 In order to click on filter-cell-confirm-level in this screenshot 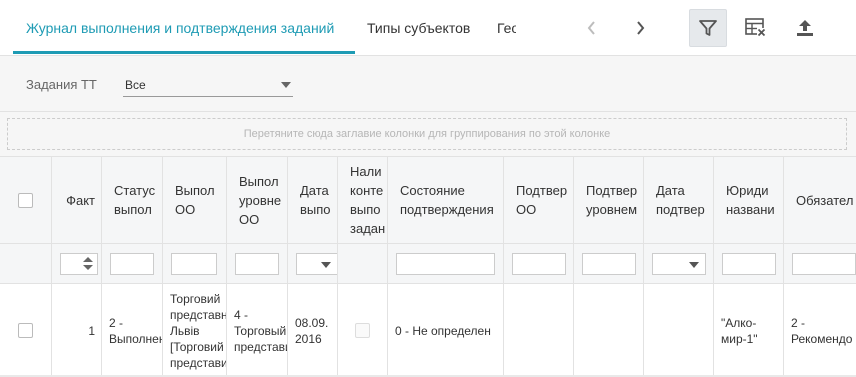, I will do `click(609, 263)`.